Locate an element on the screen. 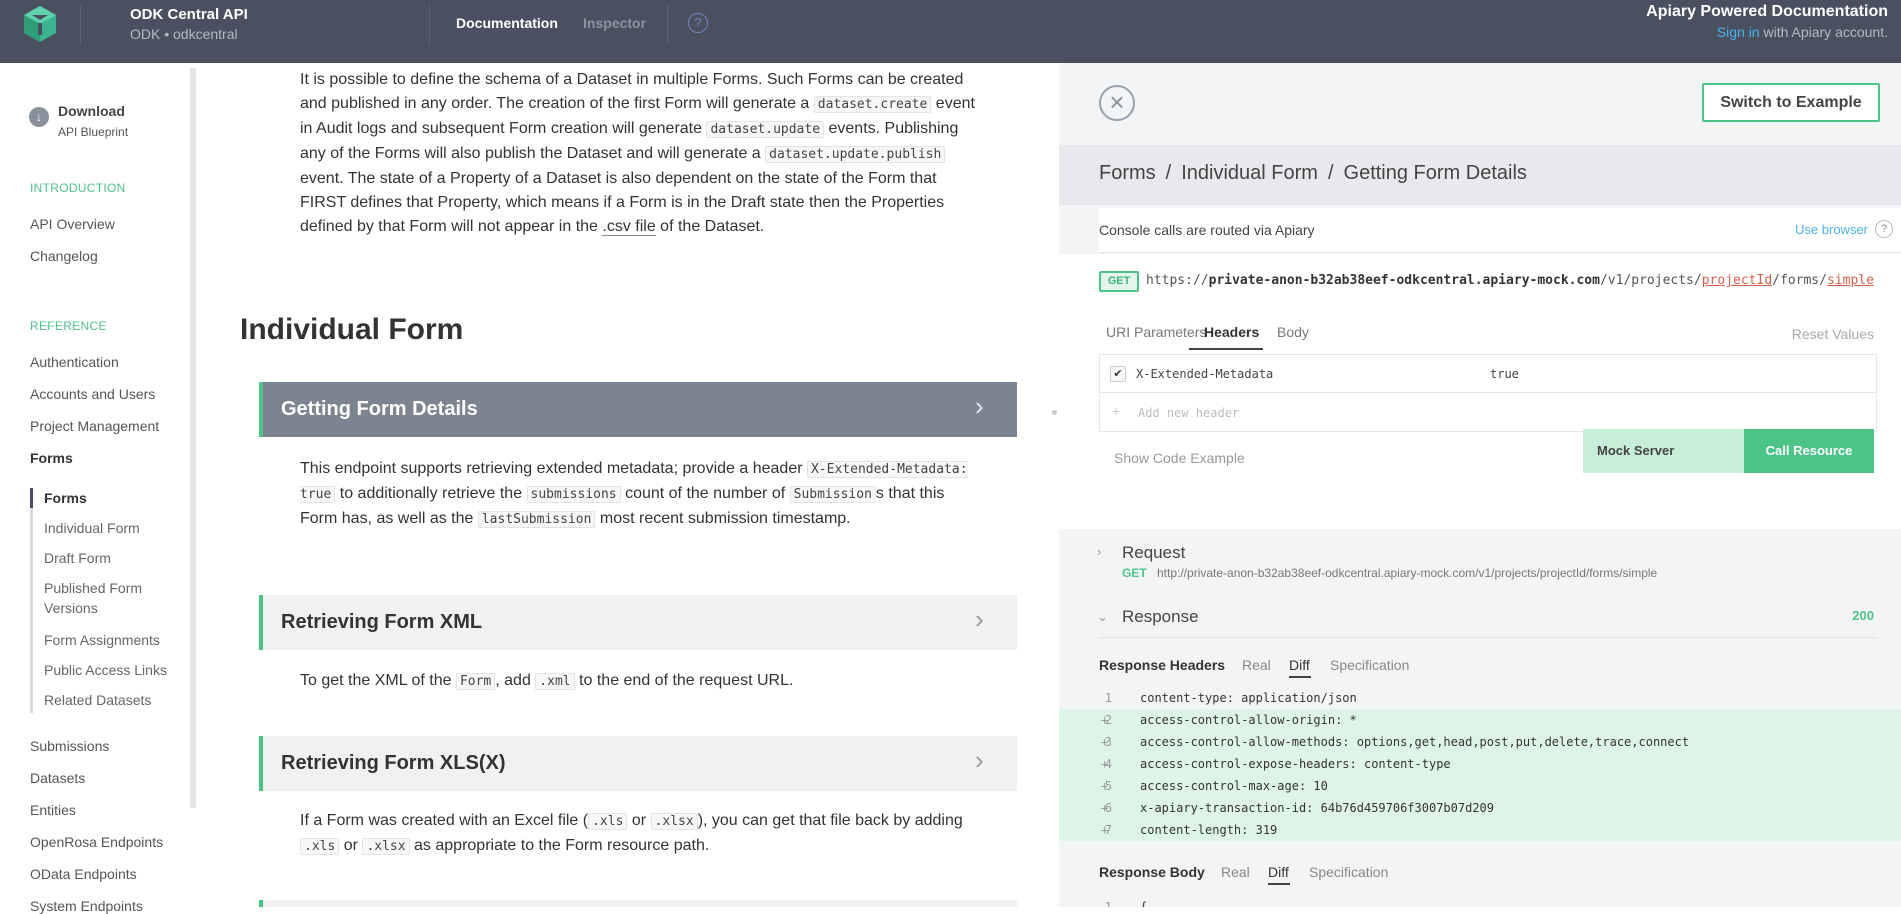 Image resolution: width=1901 pixels, height=914 pixels. sidebar-subitem-public-access-links: Public Access Links is located at coordinates (119, 670).